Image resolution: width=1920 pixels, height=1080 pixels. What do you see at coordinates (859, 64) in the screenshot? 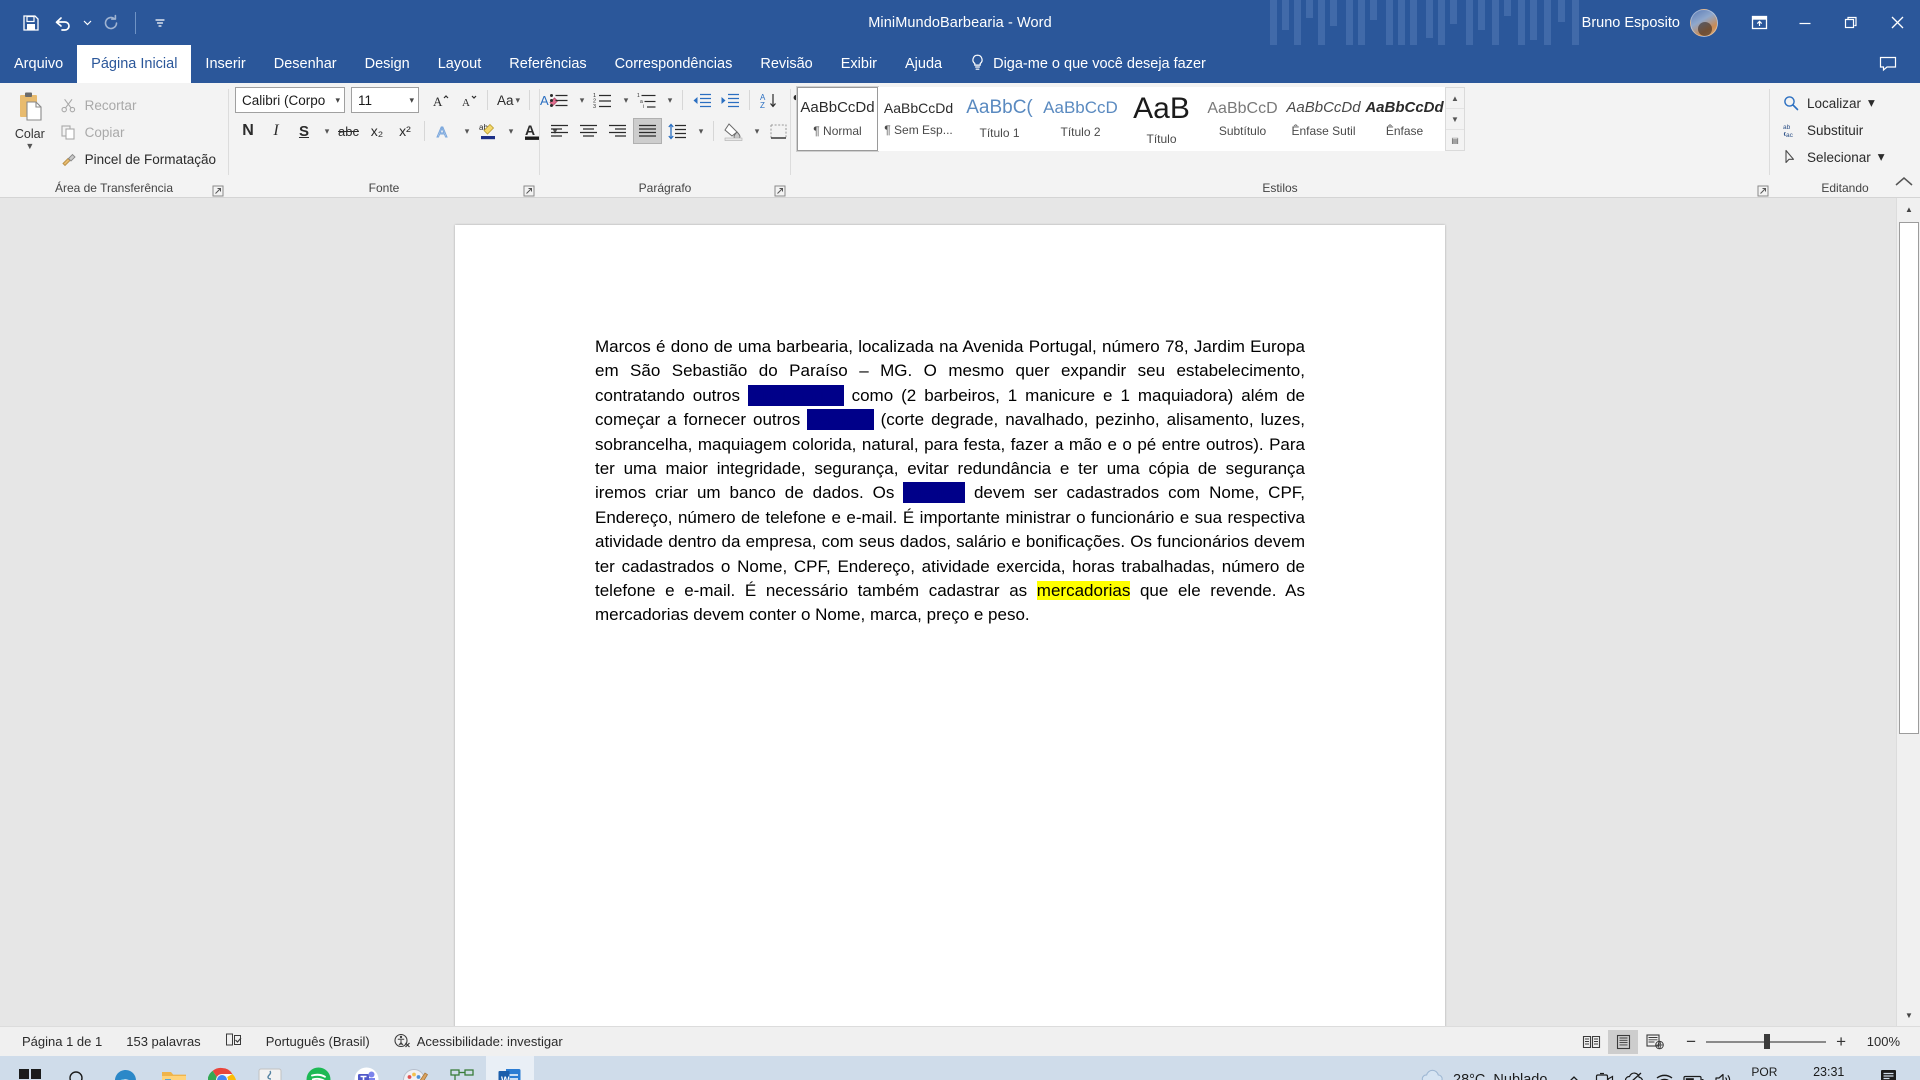
I see `tab-exibir: Exibir` at bounding box center [859, 64].